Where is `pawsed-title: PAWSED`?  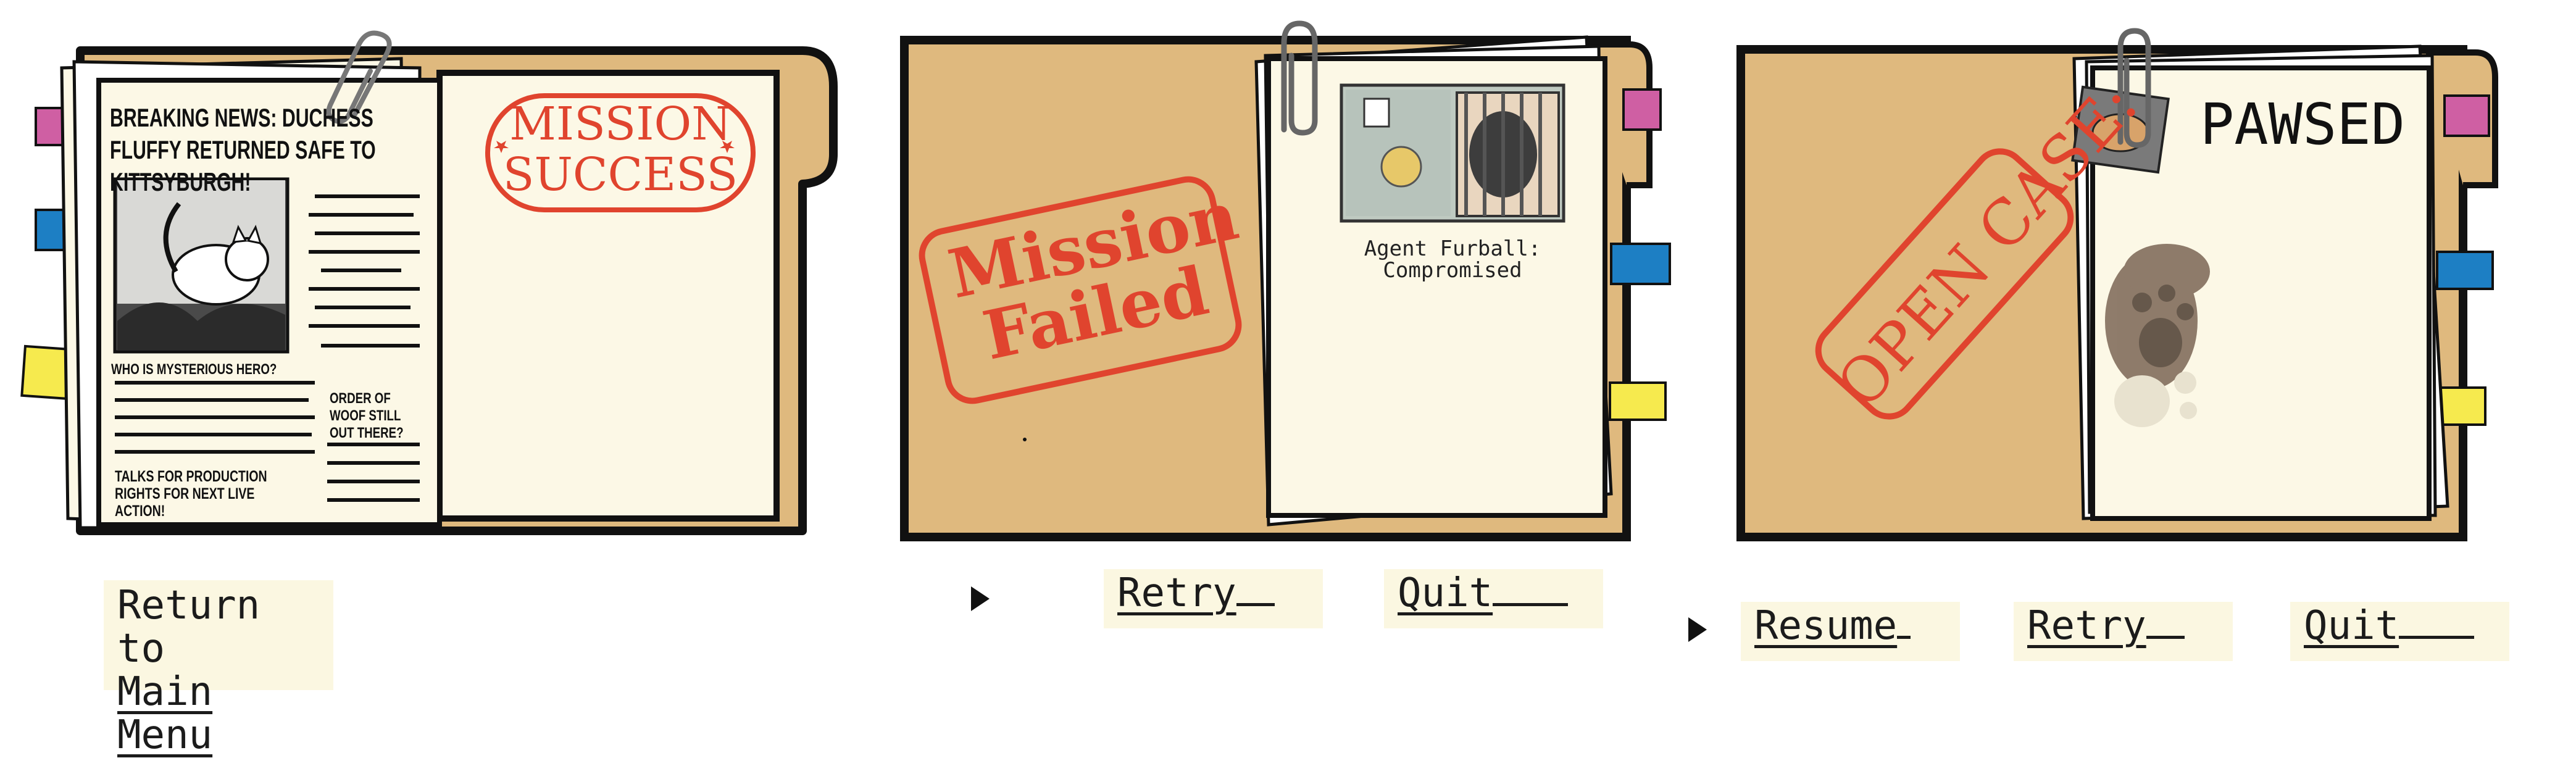 pawsed-title: PAWSED is located at coordinates (2302, 124).